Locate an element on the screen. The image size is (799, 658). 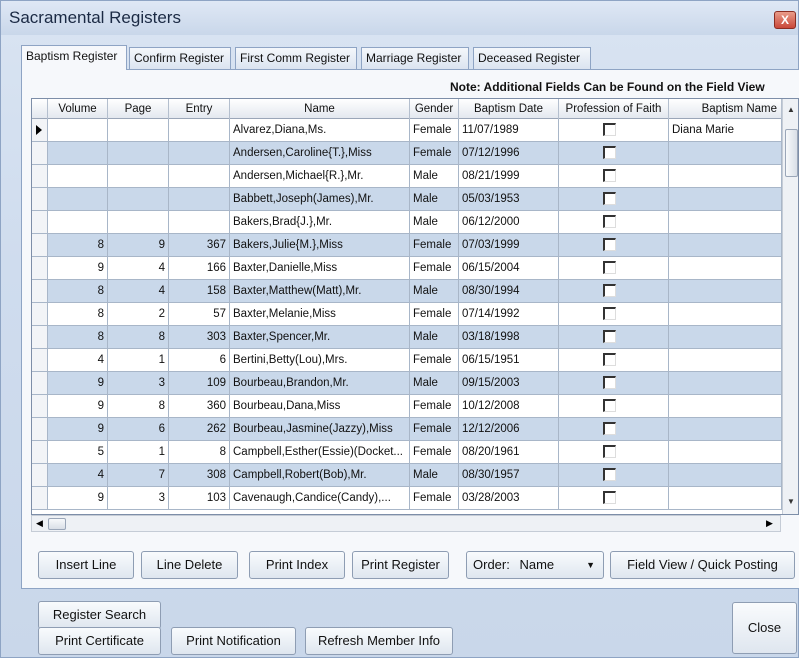
cell-entry: 262 is located at coordinates (199, 429).